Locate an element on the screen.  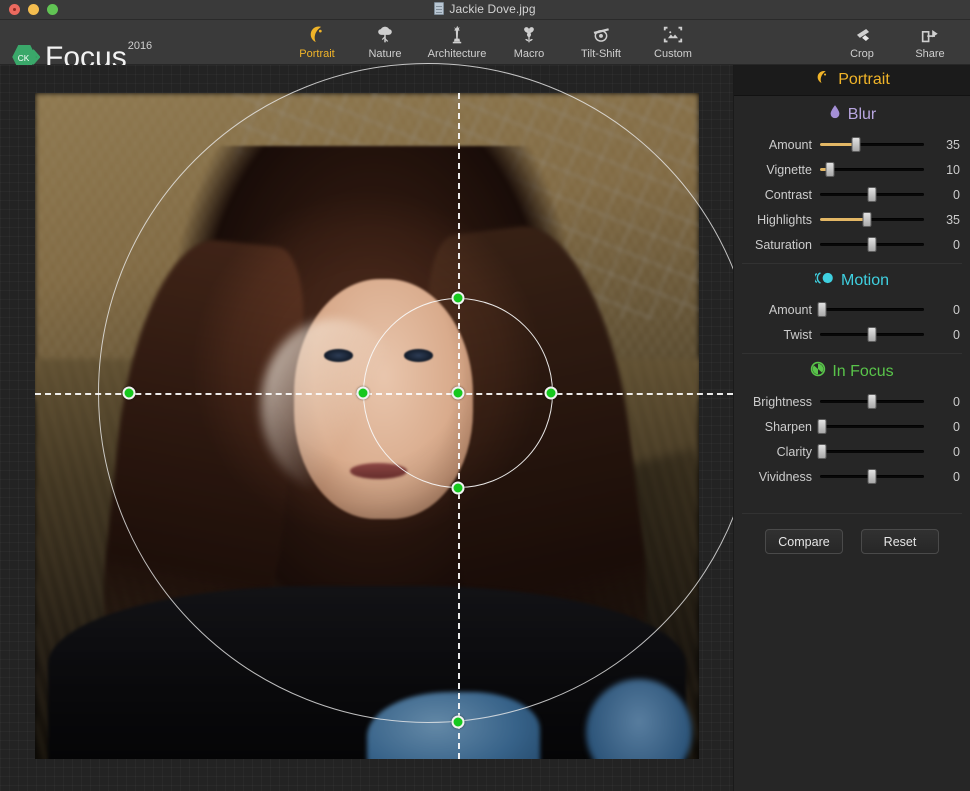
share-icon is located at coordinates (930, 35).